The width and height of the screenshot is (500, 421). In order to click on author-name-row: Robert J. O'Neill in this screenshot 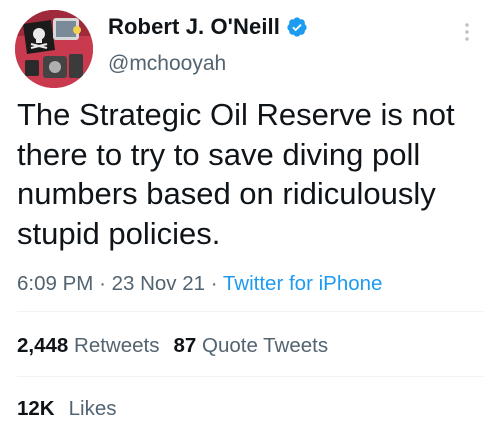, I will do `click(208, 27)`.